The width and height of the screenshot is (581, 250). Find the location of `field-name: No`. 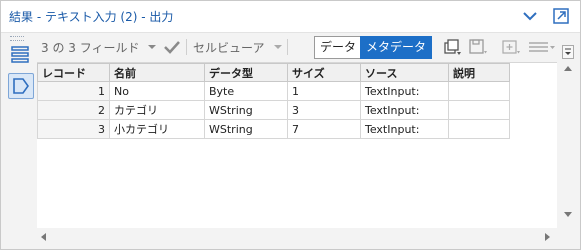

field-name: No is located at coordinates (157, 91).